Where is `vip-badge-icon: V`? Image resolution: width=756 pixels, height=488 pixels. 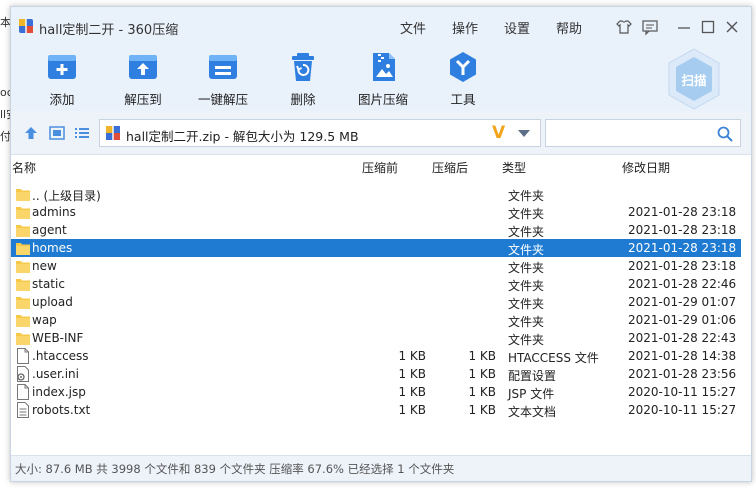 vip-badge-icon: V is located at coordinates (498, 133).